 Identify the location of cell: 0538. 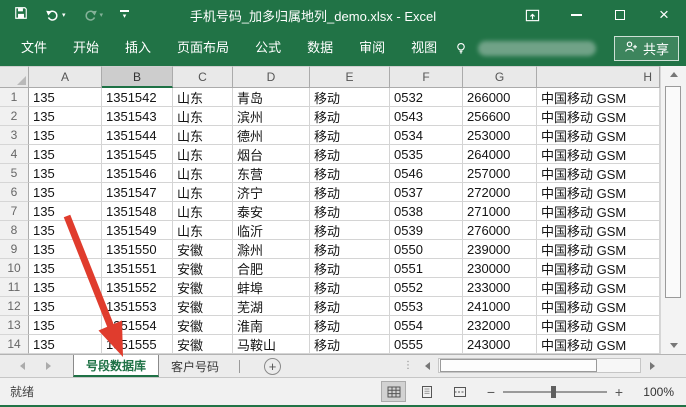
(426, 211).